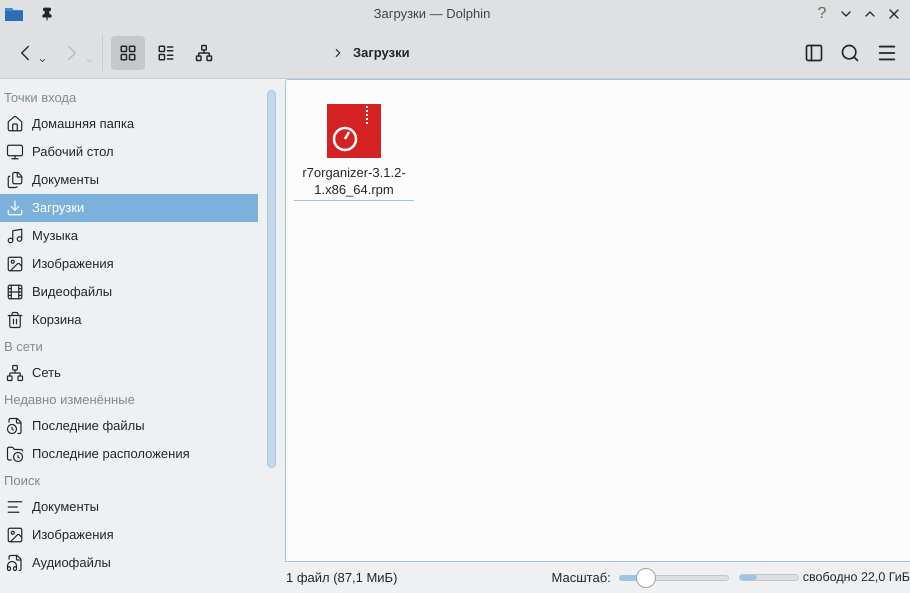 Image resolution: width=910 pixels, height=593 pixels. I want to click on section-header: Недавно изменённые, so click(69, 399).